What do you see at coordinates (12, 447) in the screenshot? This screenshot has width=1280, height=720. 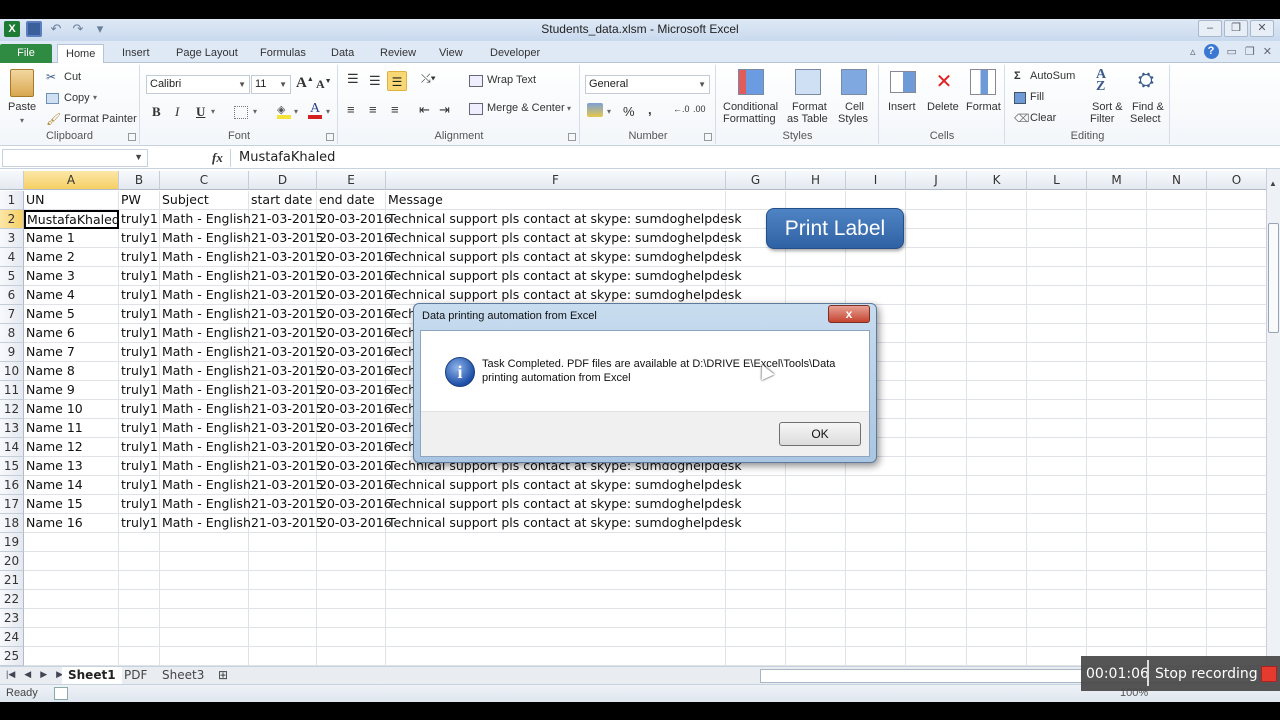 I see `row-header-14: 14` at bounding box center [12, 447].